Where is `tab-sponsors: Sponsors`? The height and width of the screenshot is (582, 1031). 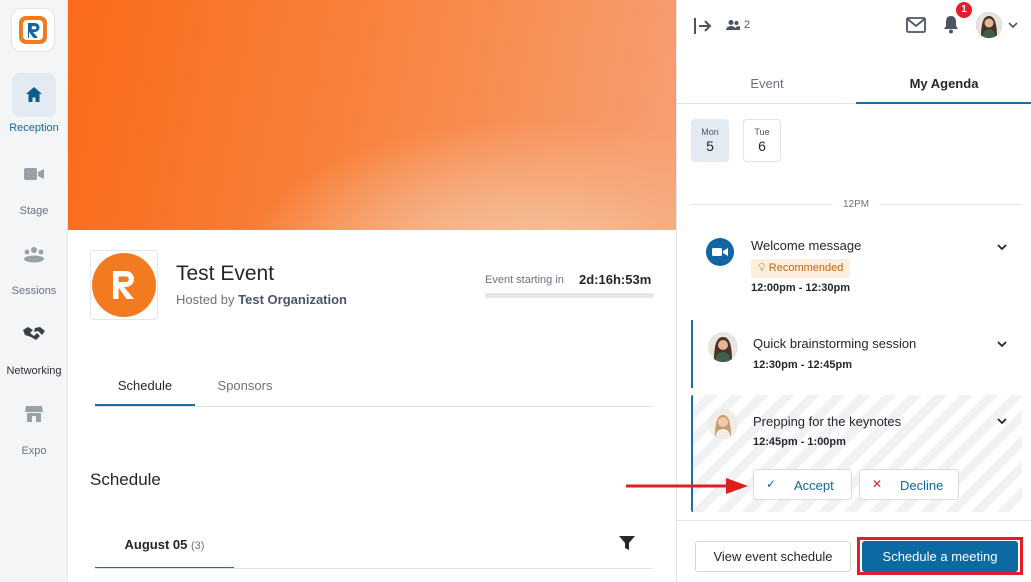
tab-sponsors: Sponsors is located at coordinates (245, 385).